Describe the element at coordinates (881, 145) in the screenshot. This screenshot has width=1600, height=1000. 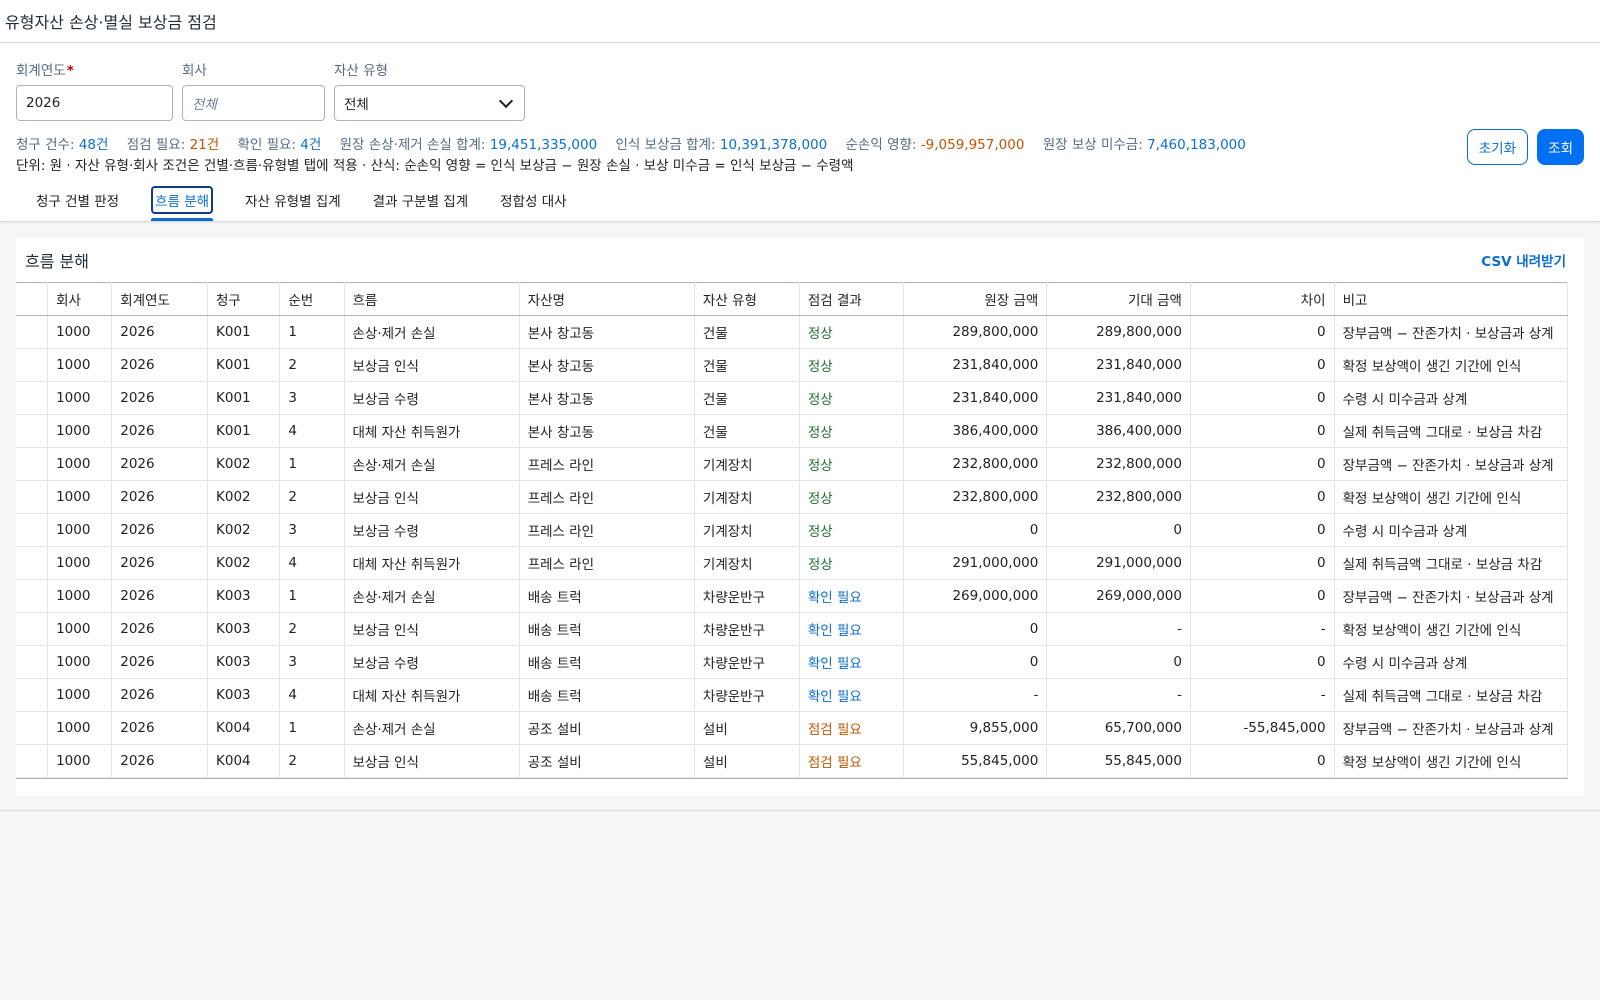
I see `net-label: 순손익 영향:` at that location.